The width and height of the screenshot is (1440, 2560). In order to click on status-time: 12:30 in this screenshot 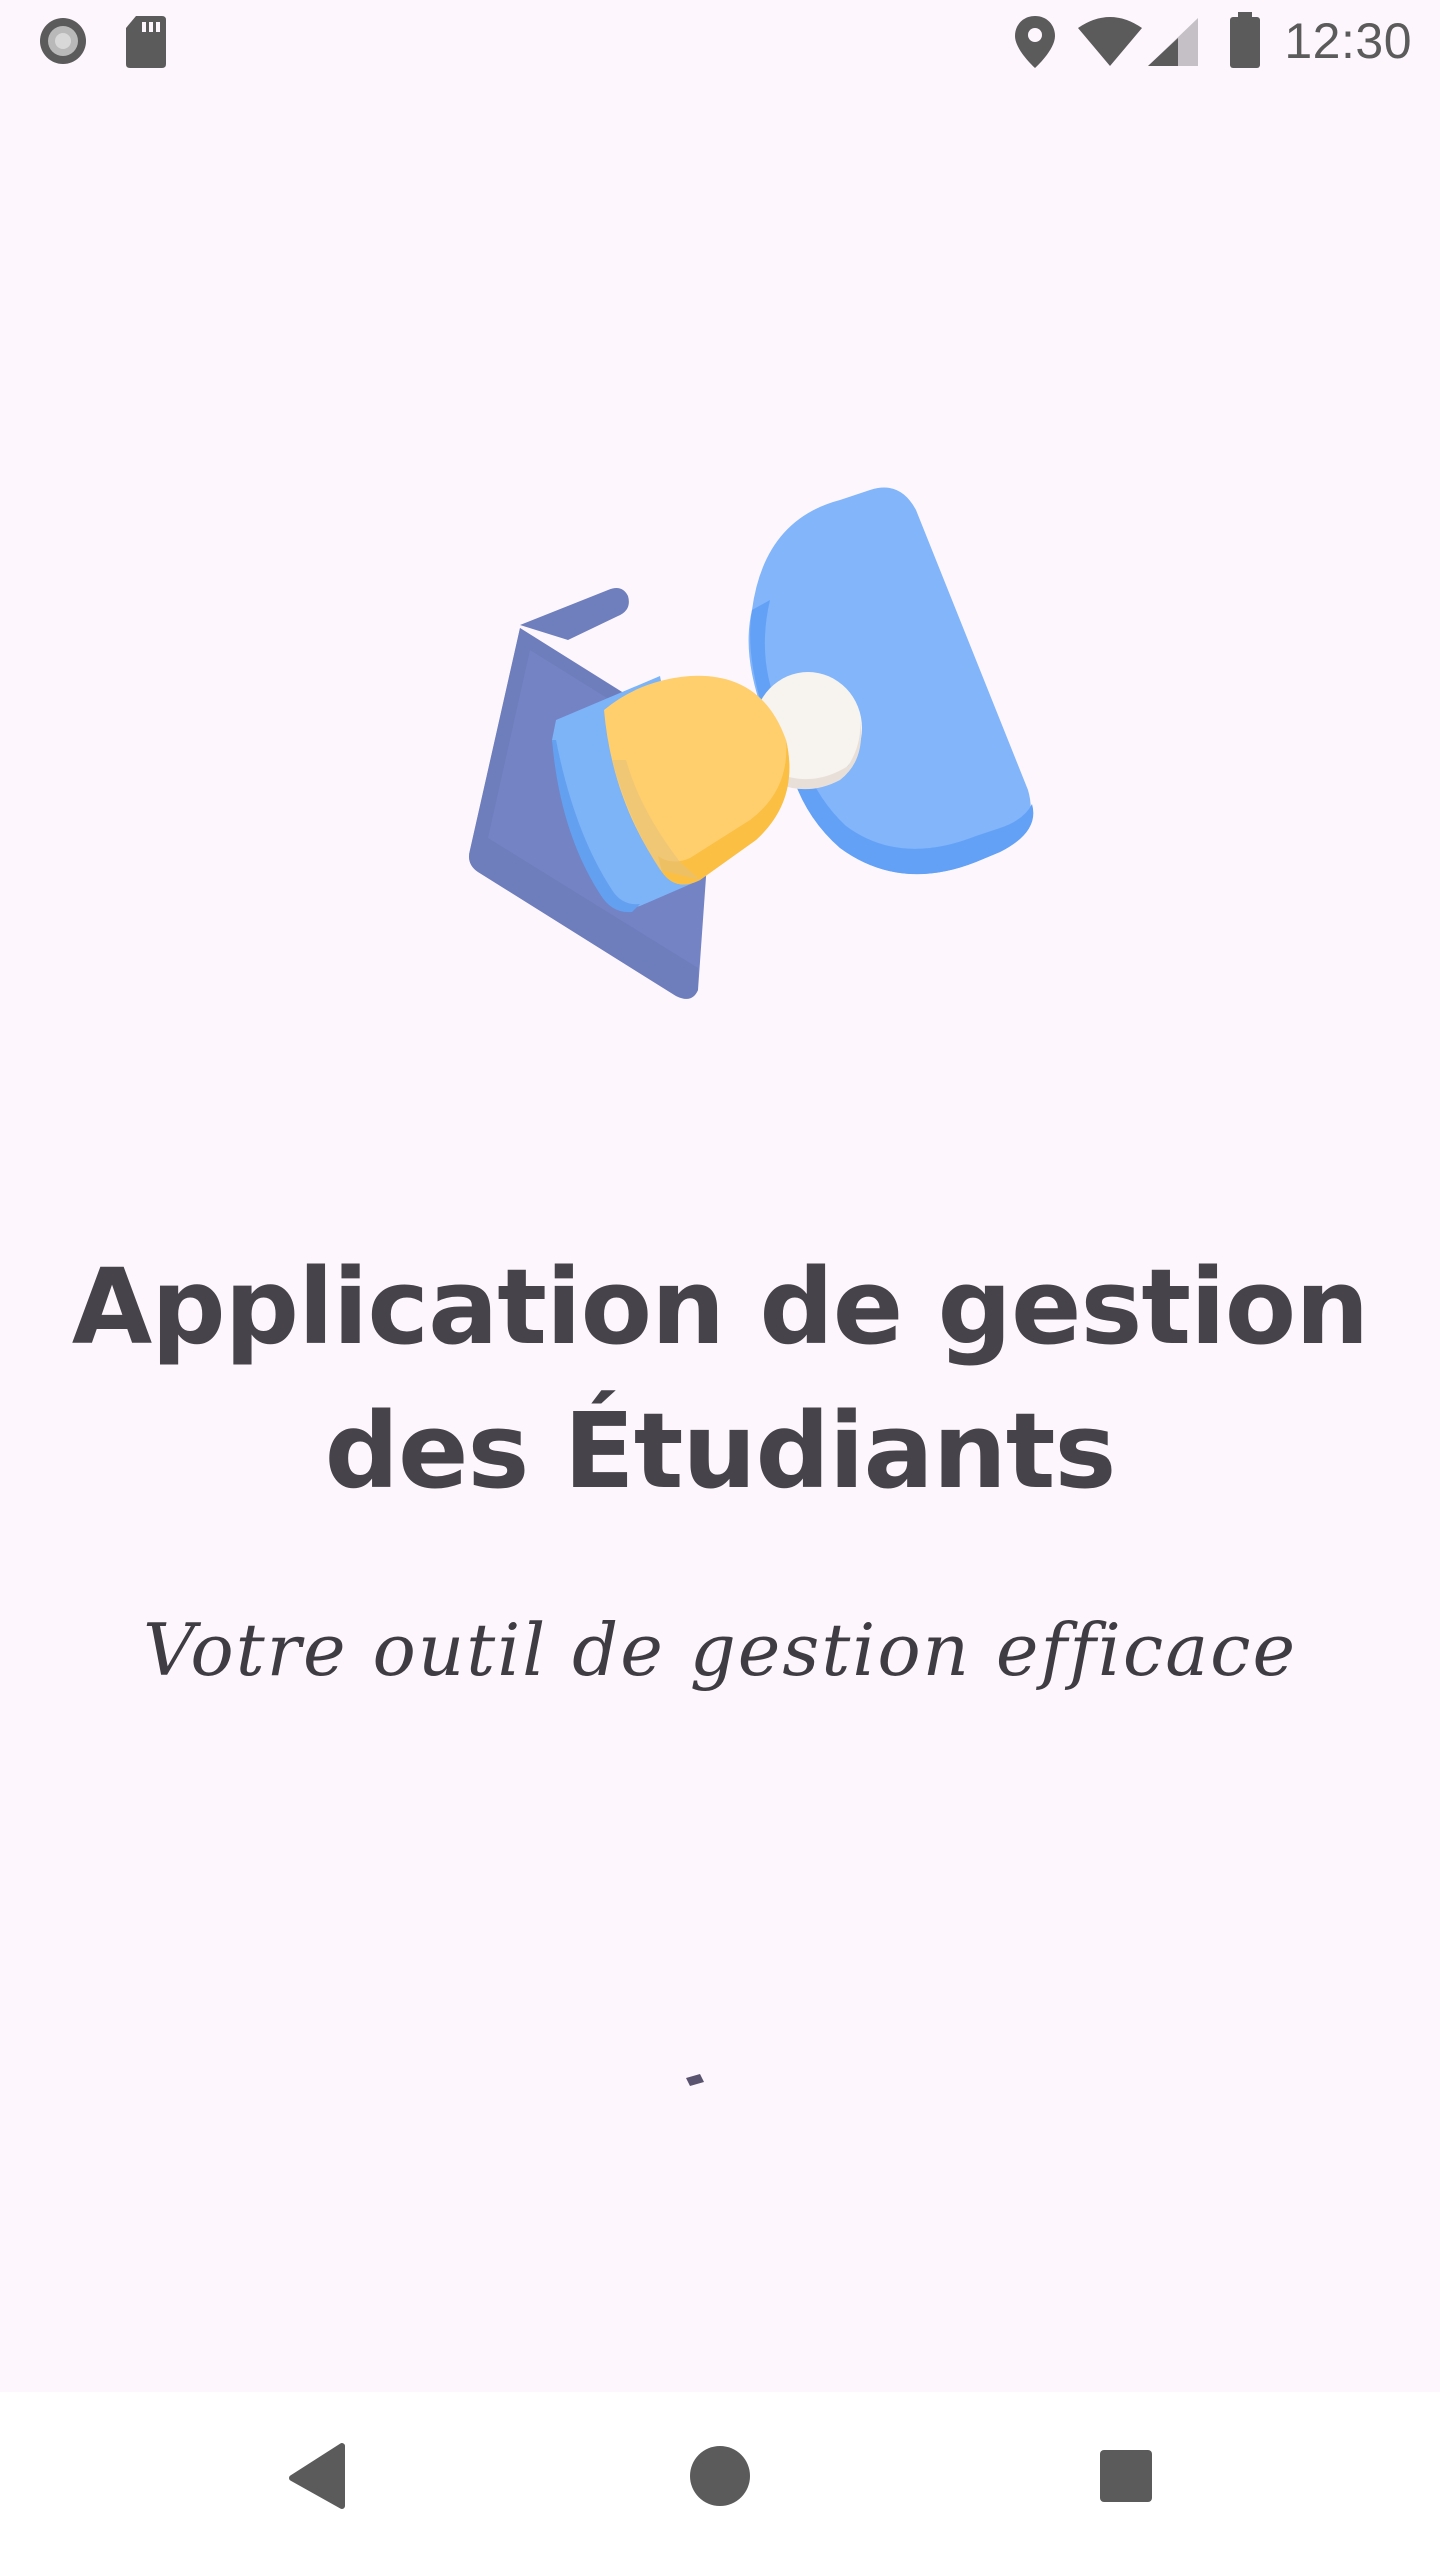, I will do `click(1348, 41)`.